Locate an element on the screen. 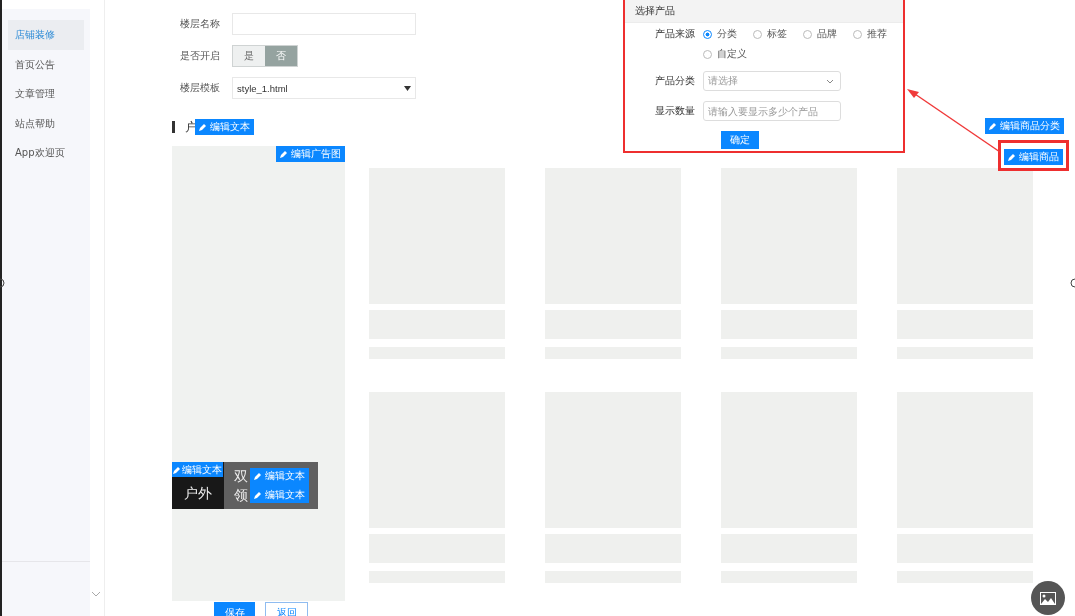 Image resolution: width=1075 pixels, height=616 pixels. radio-option: 自定义 is located at coordinates (728, 54).